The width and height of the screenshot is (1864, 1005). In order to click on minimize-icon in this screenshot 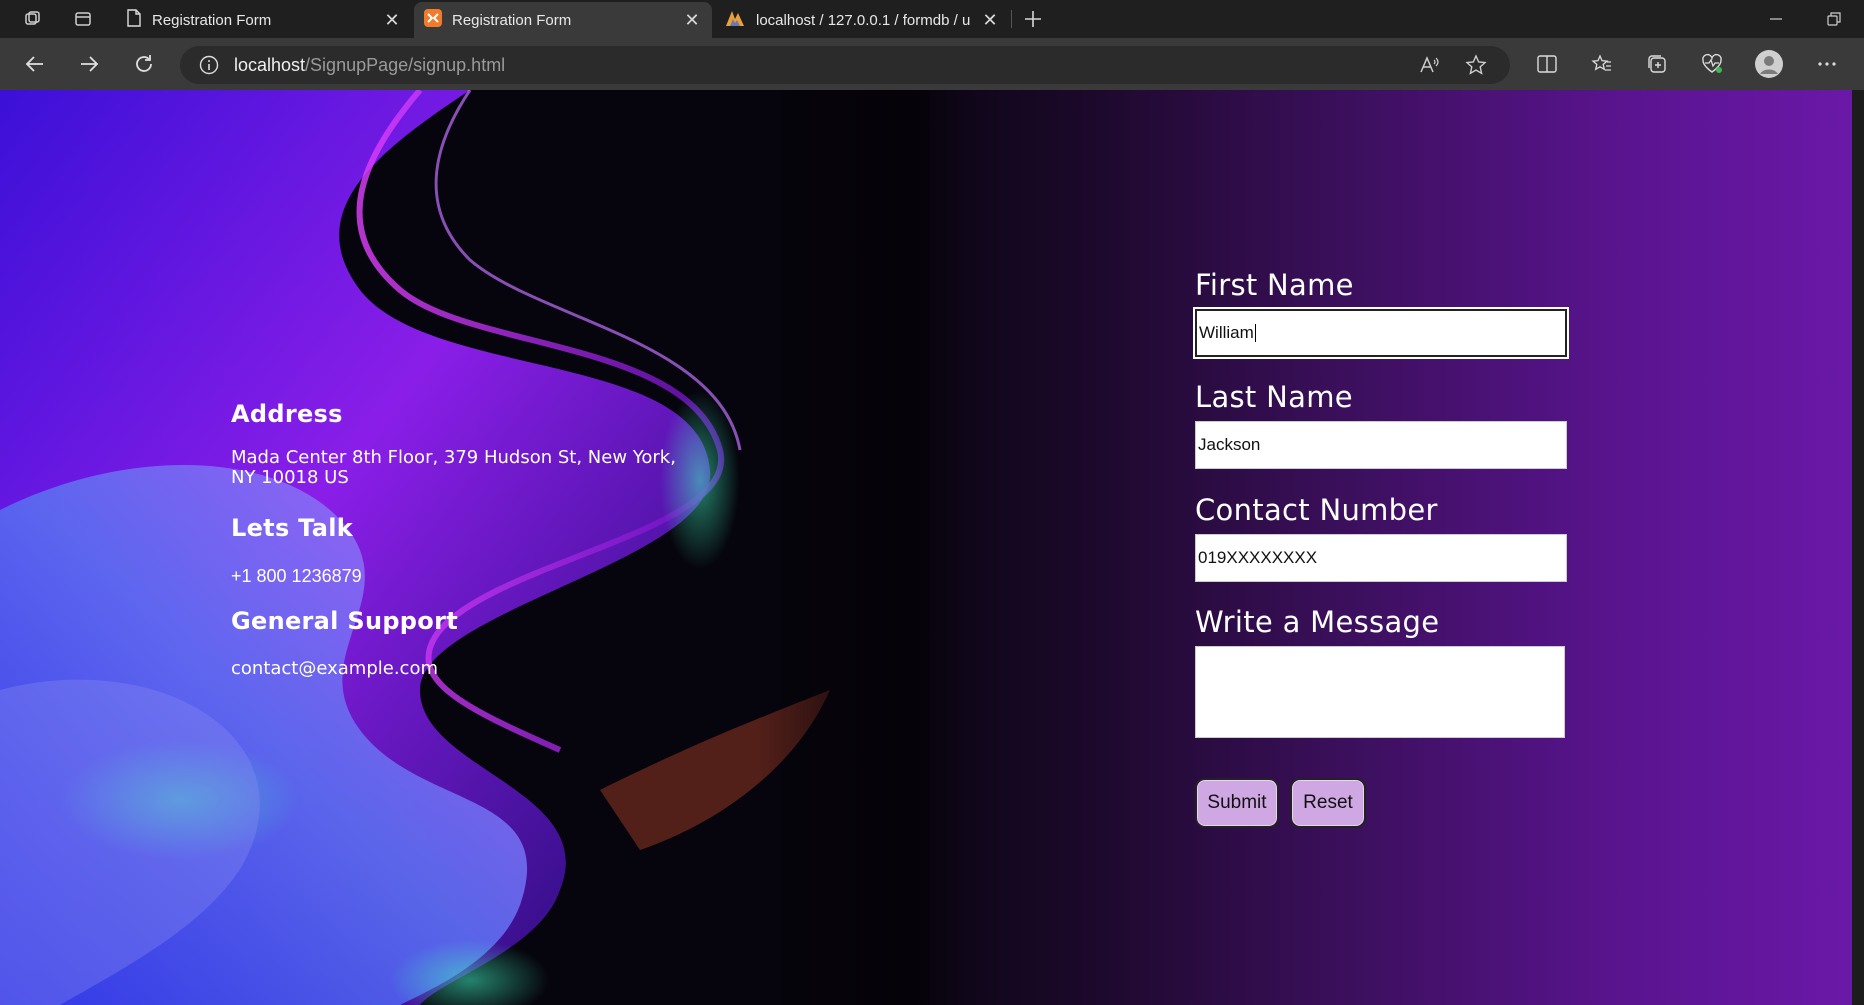, I will do `click(1776, 19)`.